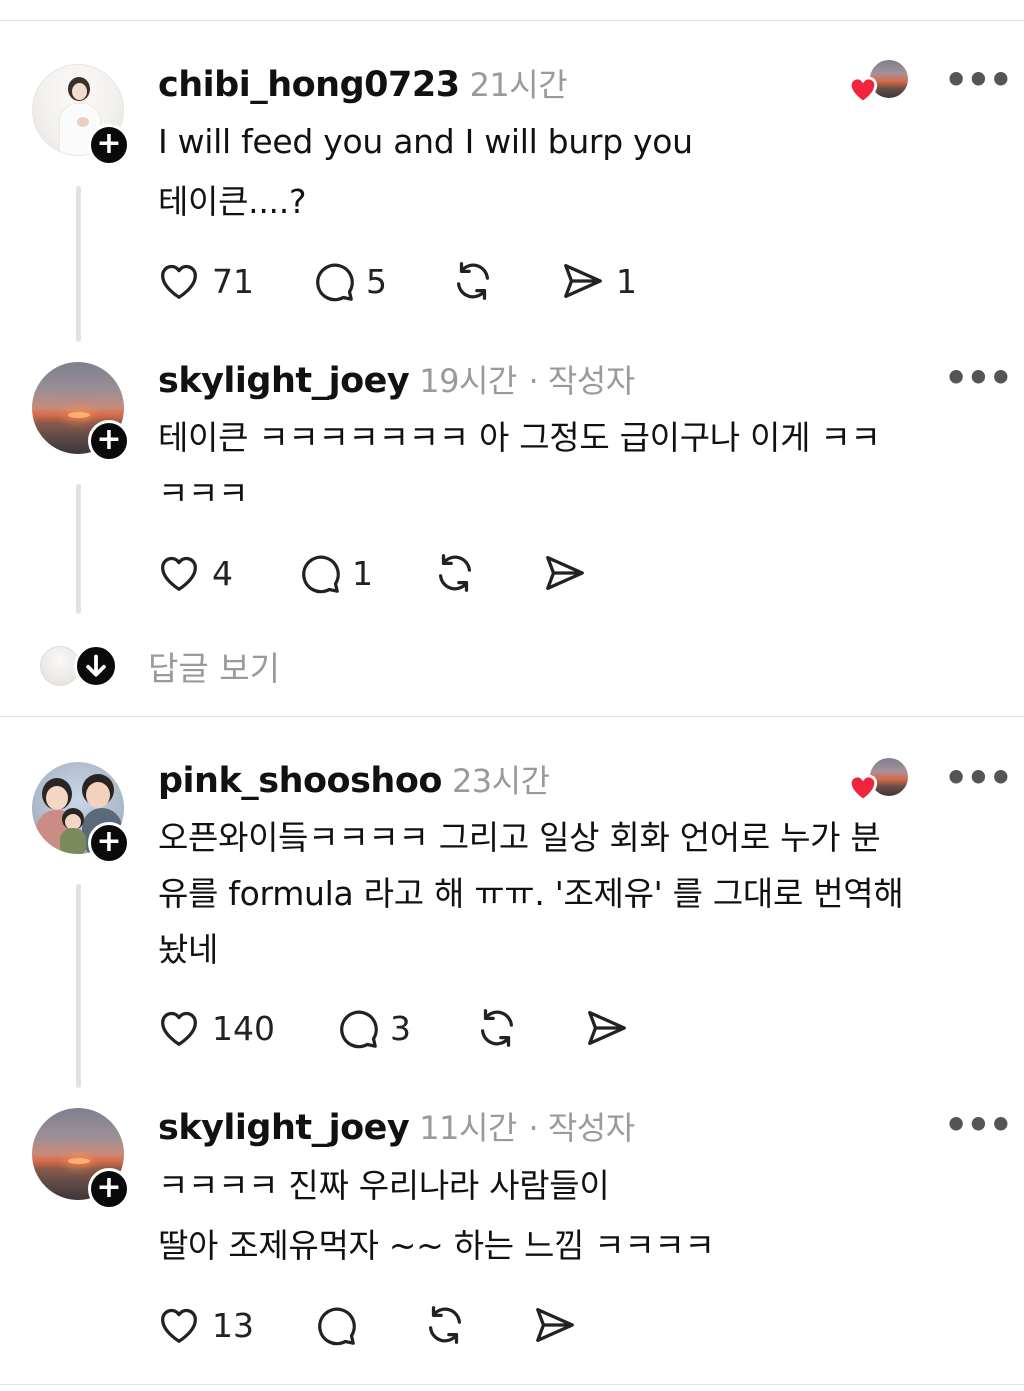 This screenshot has width=1024, height=1391. Describe the element at coordinates (203, 493) in the screenshot. I see `comment-line: ㅋㅋㅋ` at that location.